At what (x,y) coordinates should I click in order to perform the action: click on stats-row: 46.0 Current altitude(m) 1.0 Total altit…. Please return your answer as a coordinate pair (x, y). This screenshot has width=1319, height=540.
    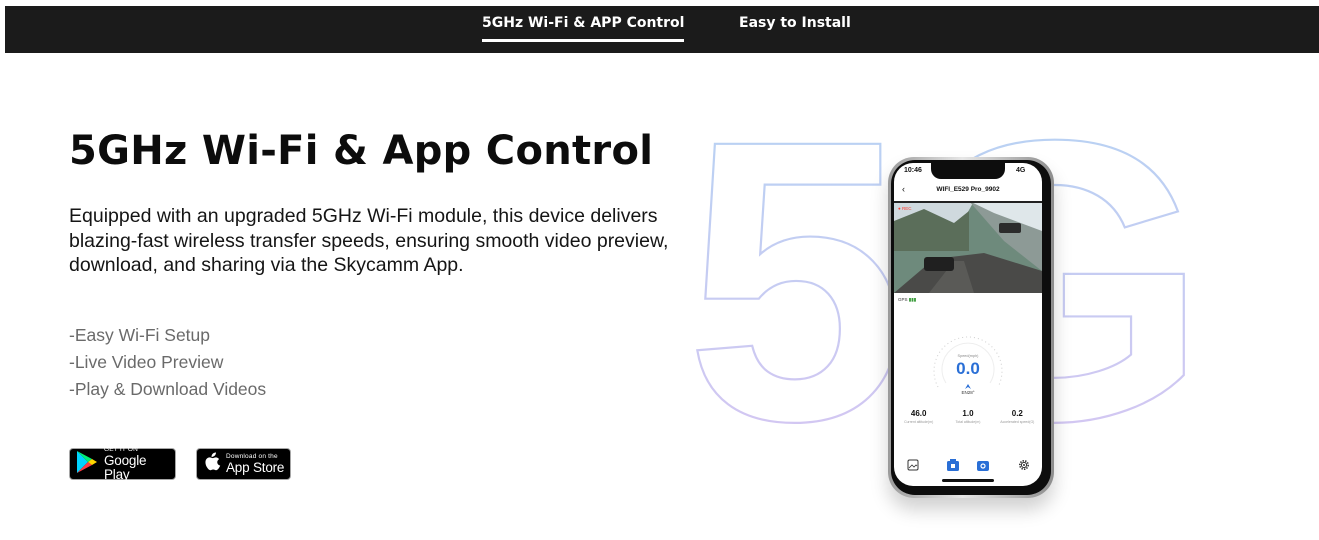
    Looking at the image, I should click on (968, 416).